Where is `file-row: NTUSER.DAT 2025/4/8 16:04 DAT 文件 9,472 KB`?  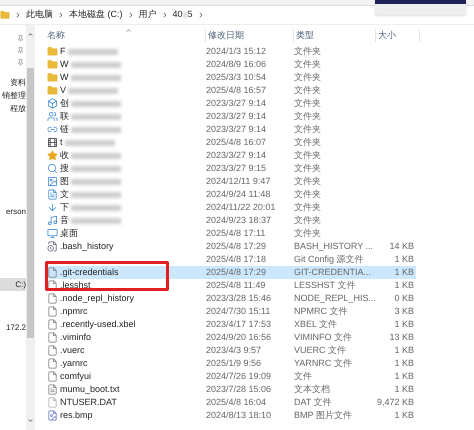
file-row: NTUSER.DAT 2025/4/8 16:04 DAT 文件 9,472 KB is located at coordinates (230, 402).